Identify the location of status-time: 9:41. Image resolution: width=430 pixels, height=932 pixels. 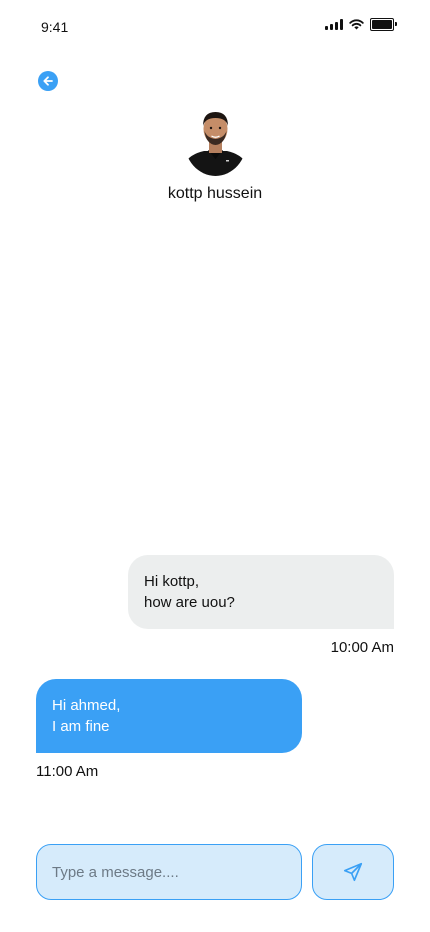
(55, 27).